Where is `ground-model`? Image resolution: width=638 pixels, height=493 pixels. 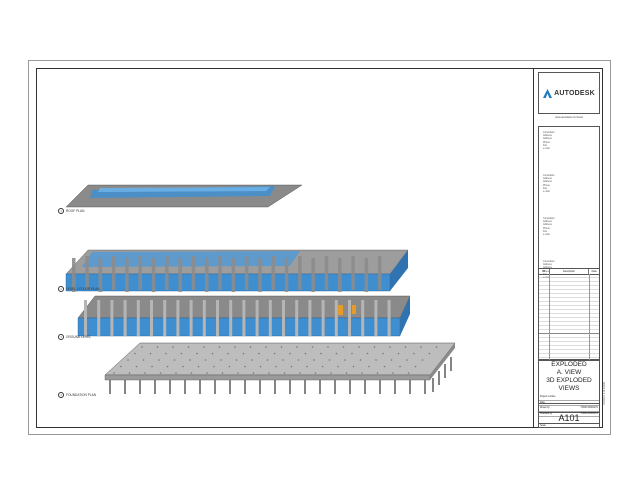
ground-model is located at coordinates (244, 316).